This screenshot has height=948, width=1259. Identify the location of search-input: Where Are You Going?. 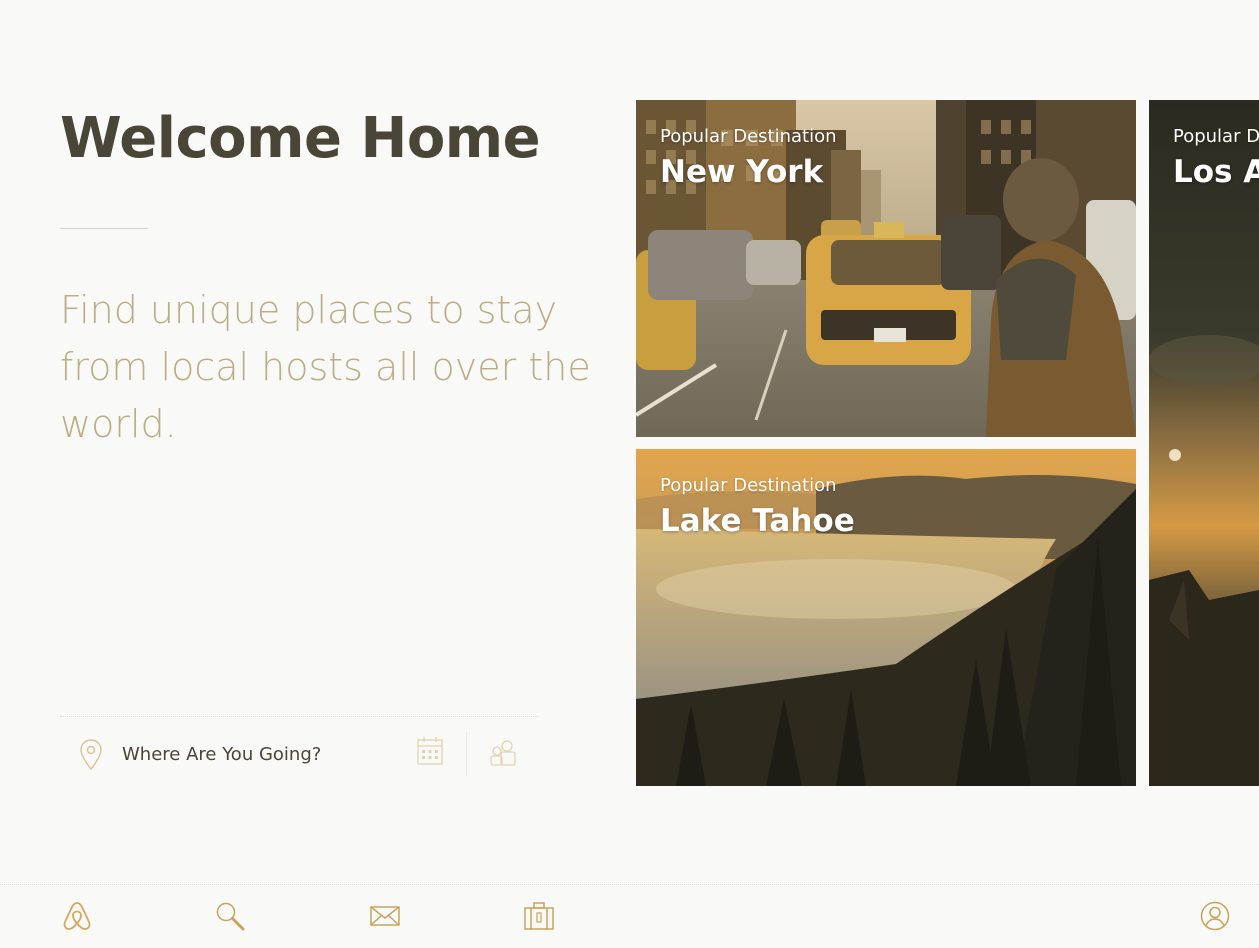
(221, 754).